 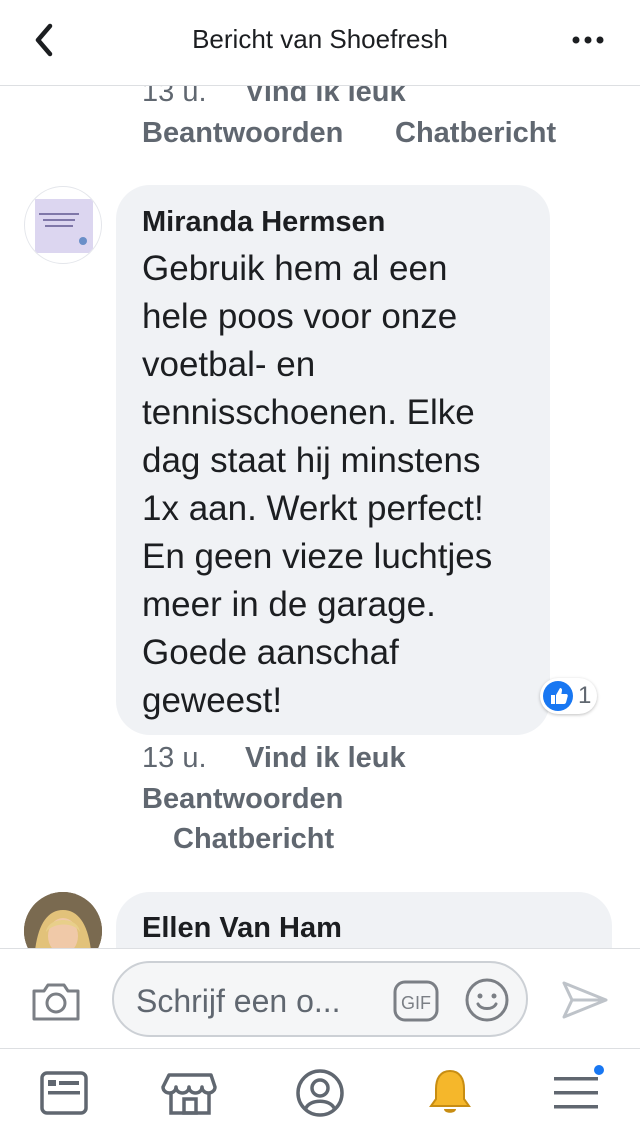 What do you see at coordinates (558, 696) in the screenshot?
I see `like-reaction-icon` at bounding box center [558, 696].